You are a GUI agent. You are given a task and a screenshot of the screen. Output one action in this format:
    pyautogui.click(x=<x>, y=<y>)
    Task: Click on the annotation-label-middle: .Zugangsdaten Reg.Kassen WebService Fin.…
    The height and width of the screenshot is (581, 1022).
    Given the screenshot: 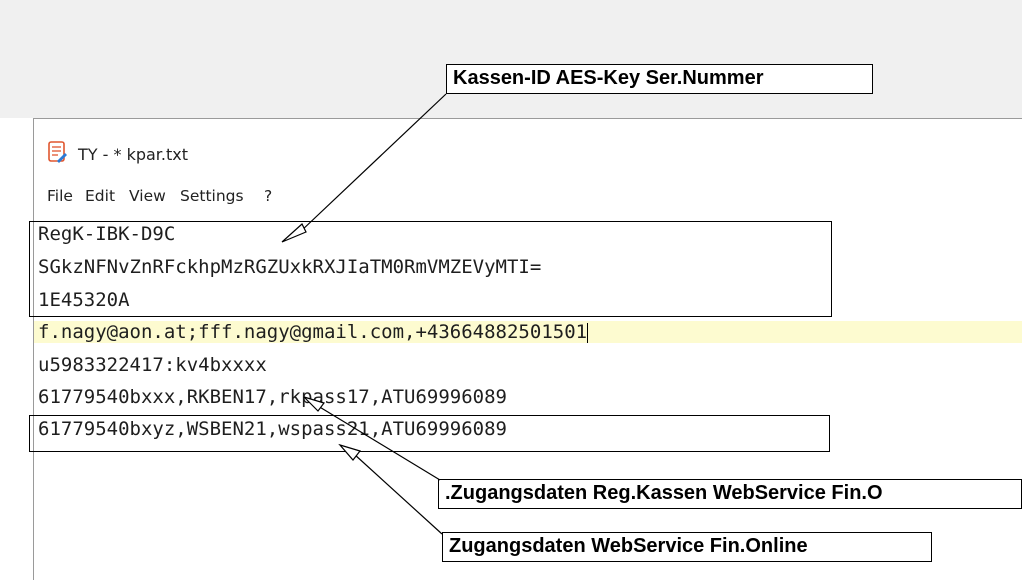 What is the action you would take?
    pyautogui.click(x=730, y=494)
    